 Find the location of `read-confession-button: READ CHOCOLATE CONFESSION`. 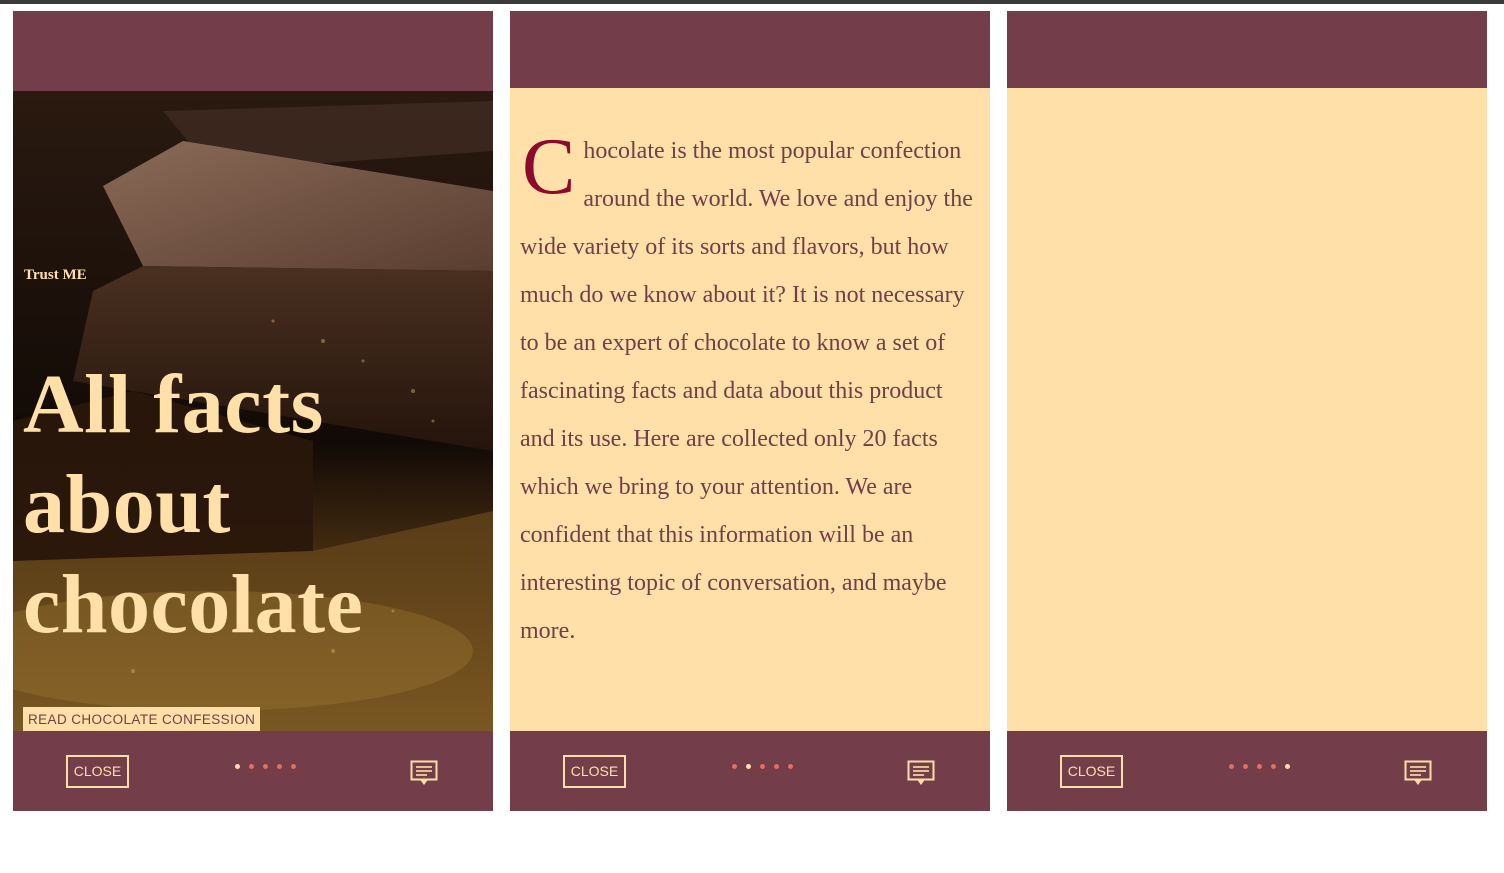

read-confession-button: READ CHOCOLATE CONFESSION is located at coordinates (142, 719).